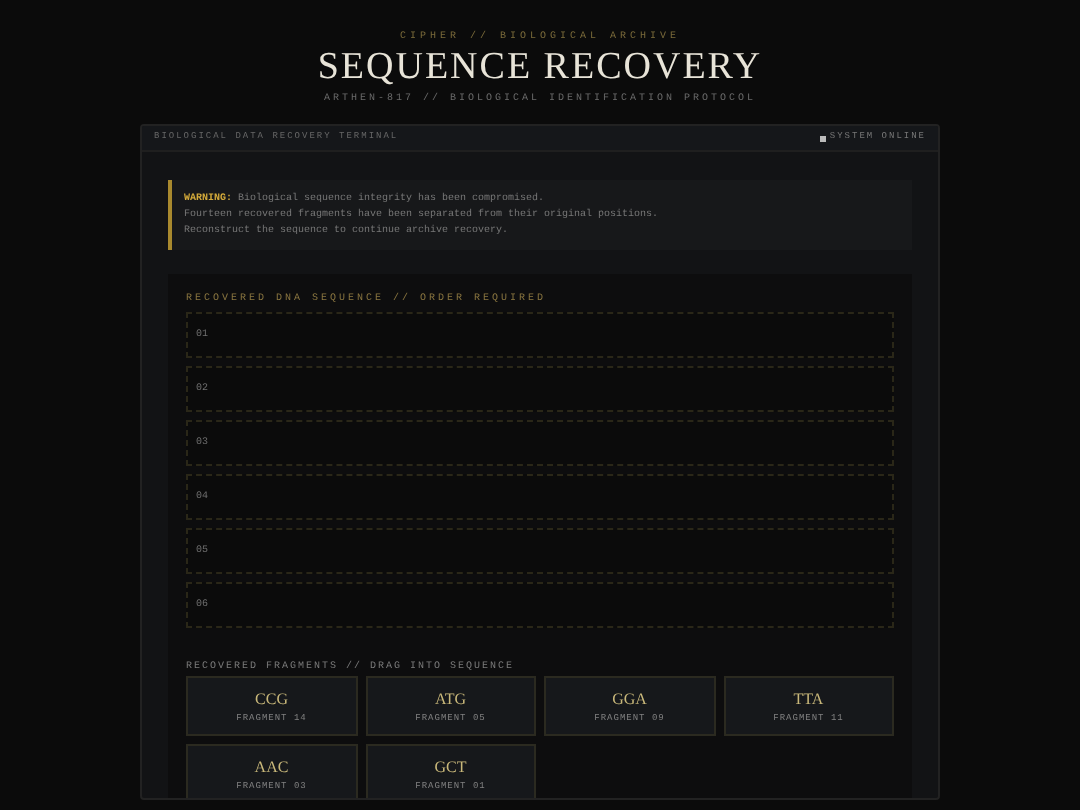 The image size is (1080, 810). I want to click on fragment-code: GCT, so click(450, 766).